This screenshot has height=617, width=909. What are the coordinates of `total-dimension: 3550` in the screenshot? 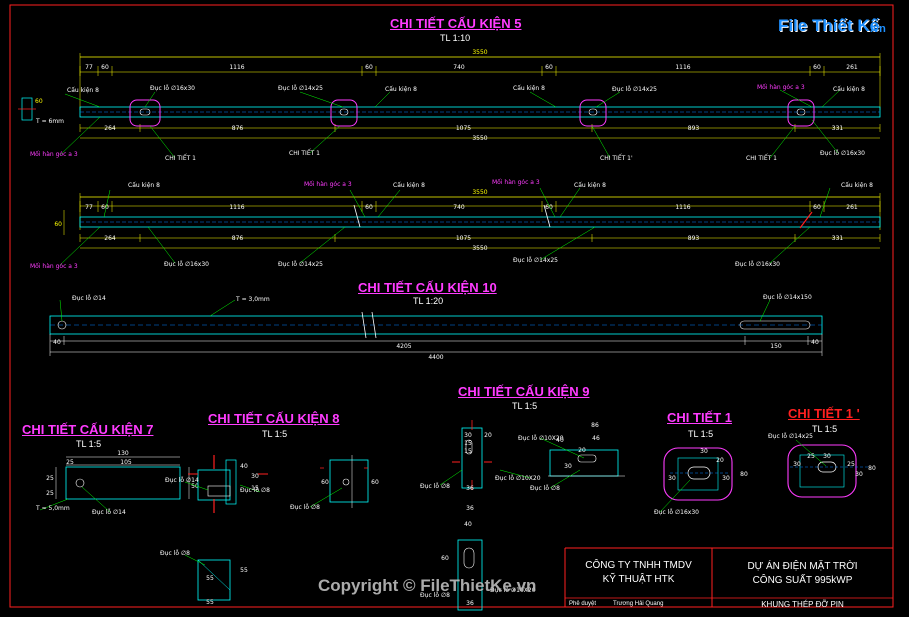 It's located at (479, 248).